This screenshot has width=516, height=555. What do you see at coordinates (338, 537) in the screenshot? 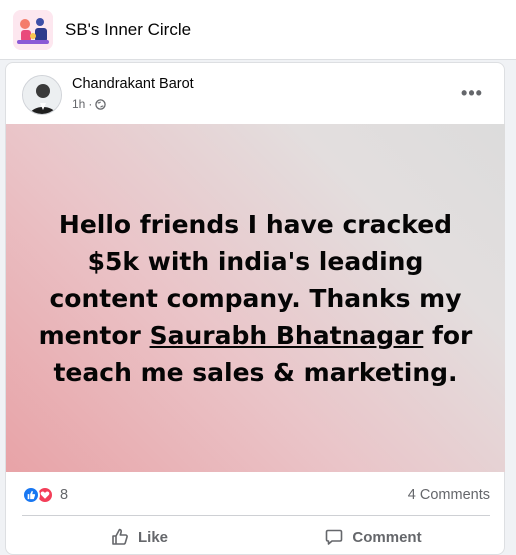
I see `comment-icon` at bounding box center [338, 537].